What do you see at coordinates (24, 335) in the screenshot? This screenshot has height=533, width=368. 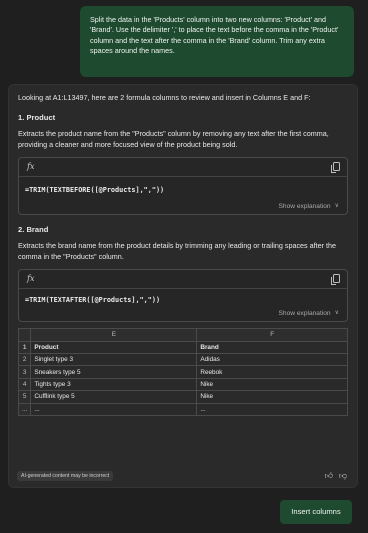 I see `corner-cell` at bounding box center [24, 335].